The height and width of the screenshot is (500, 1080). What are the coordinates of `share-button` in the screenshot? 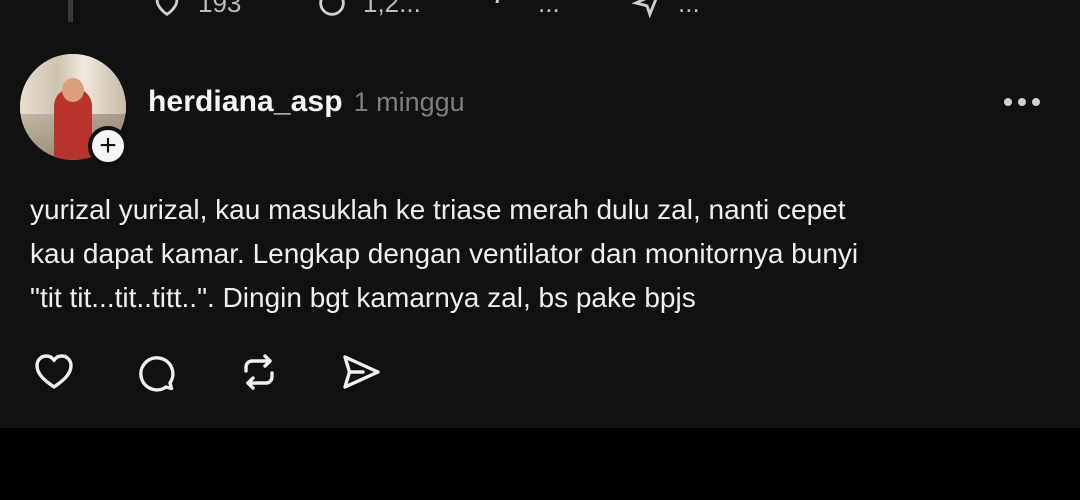 It's located at (361, 372).